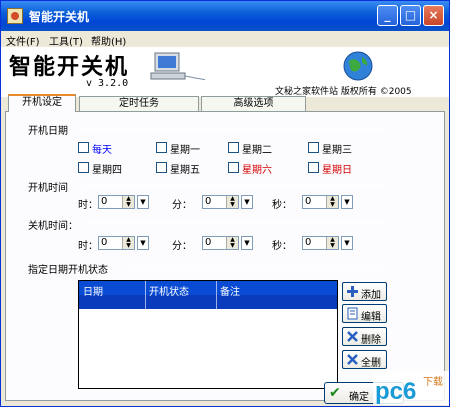  I want to click on checkbox-friday, so click(161, 167).